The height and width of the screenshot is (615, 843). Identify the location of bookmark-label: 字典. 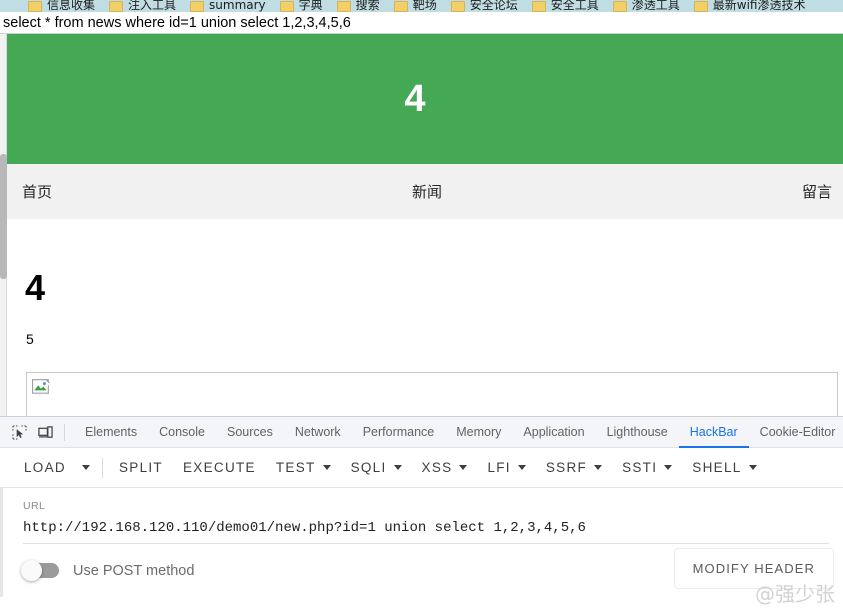
(310, 6).